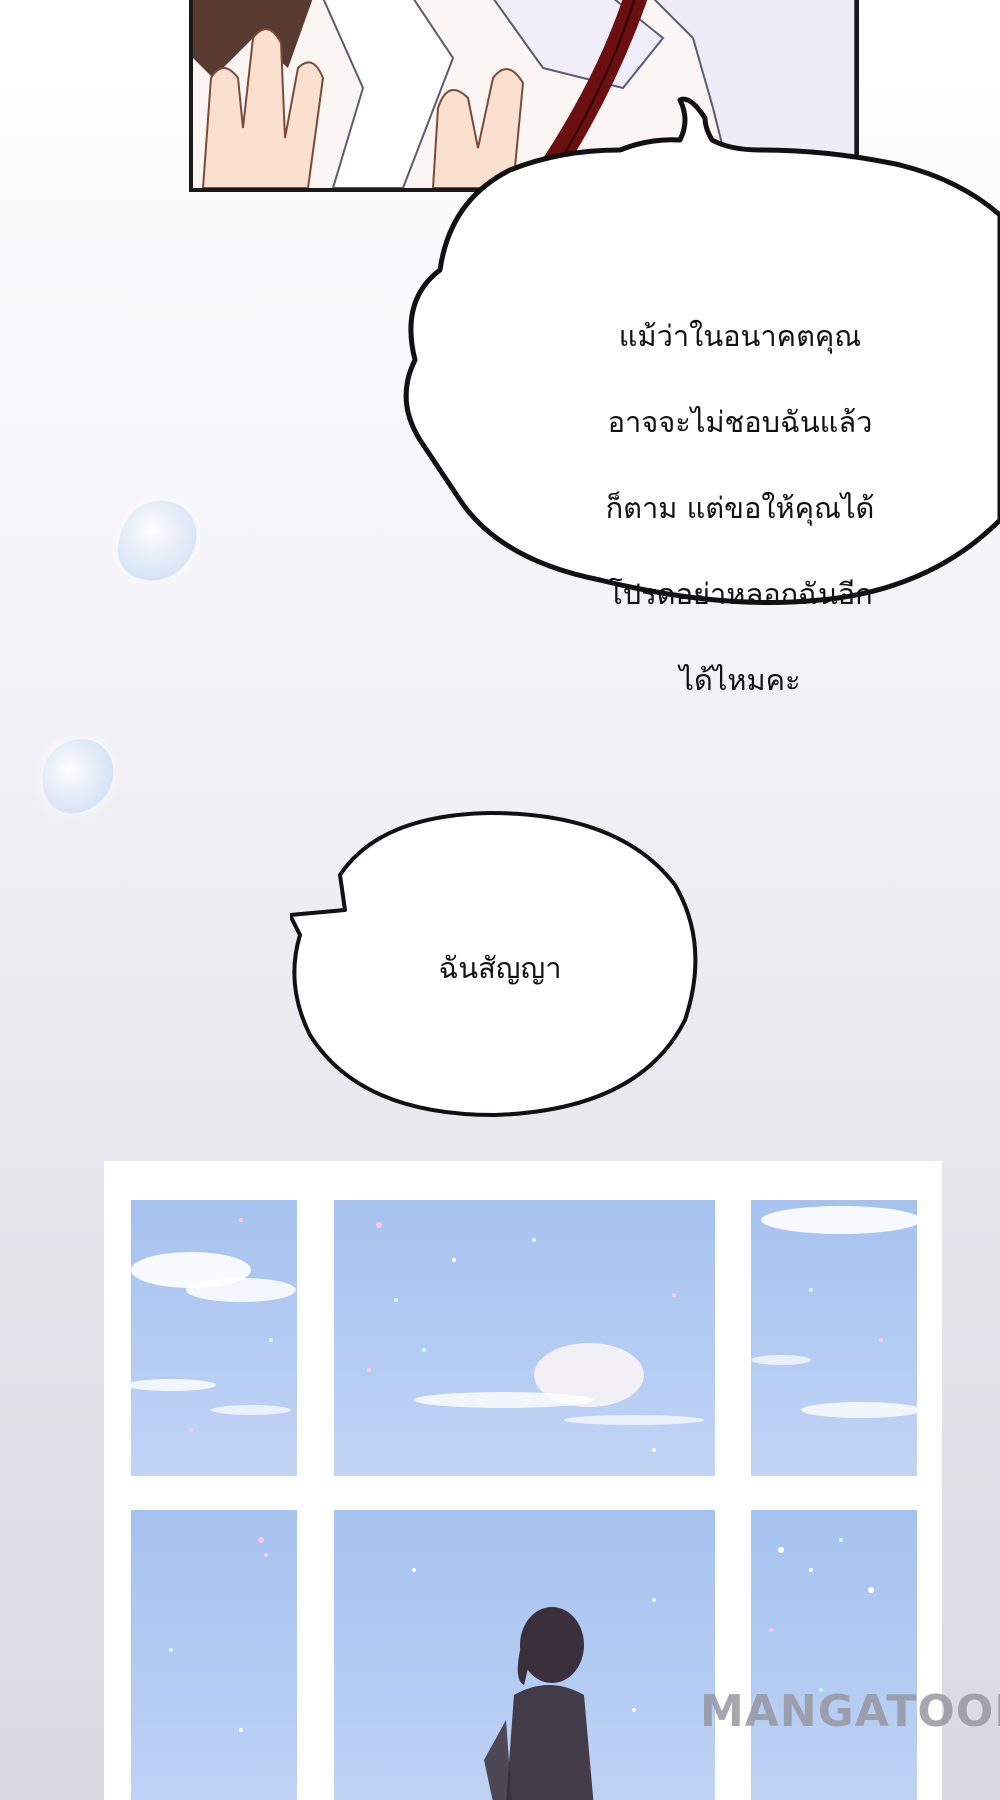  What do you see at coordinates (500, 968) in the screenshot?
I see `speech-text-small: ฉันสัญญา` at bounding box center [500, 968].